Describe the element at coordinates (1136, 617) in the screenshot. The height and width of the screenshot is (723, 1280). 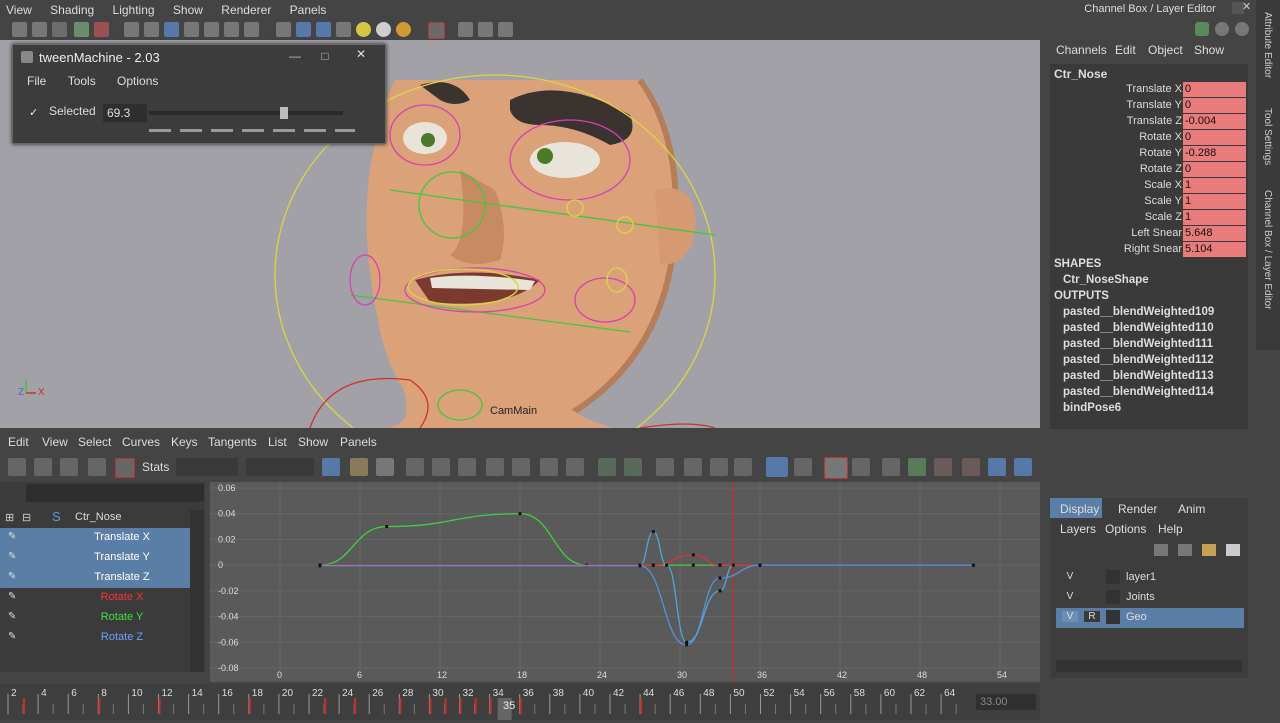
I see `layer-name: Geo` at that location.